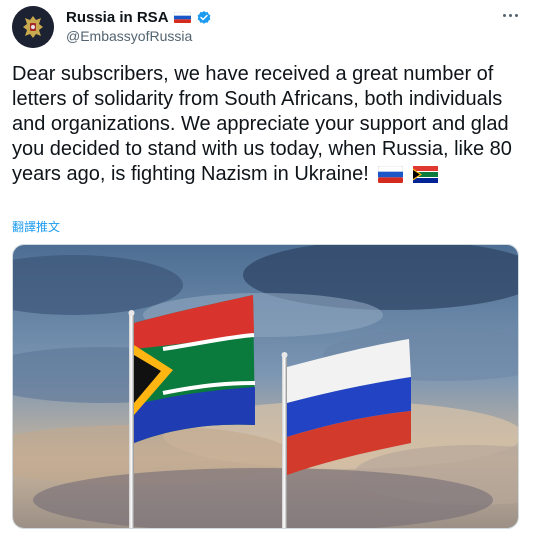 The height and width of the screenshot is (536, 533). What do you see at coordinates (36, 226) in the screenshot?
I see `translate-tweet-link: 翻譯推文` at bounding box center [36, 226].